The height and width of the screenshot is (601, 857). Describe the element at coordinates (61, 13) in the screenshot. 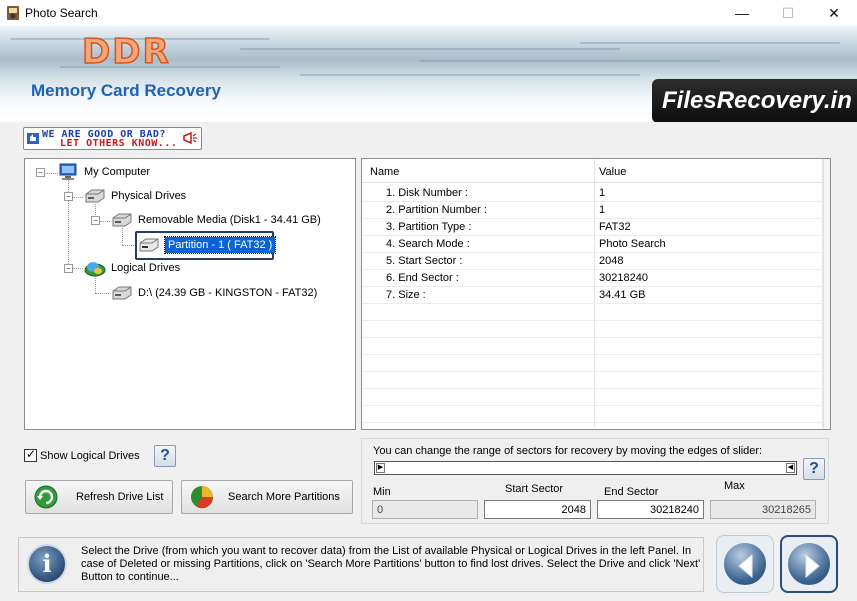

I see `window-title: Photo Search` at that location.